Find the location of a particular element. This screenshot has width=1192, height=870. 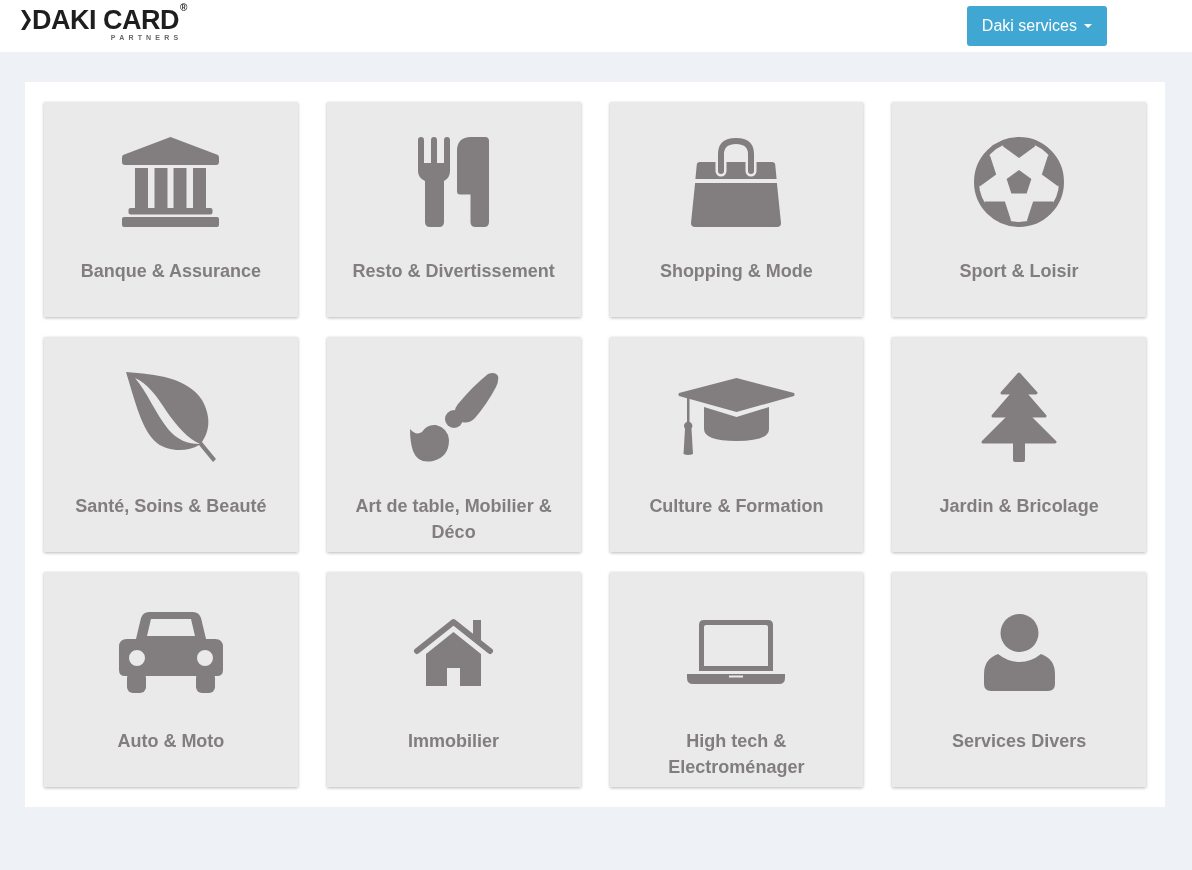

soccer-ball-icon is located at coordinates (1019, 182).